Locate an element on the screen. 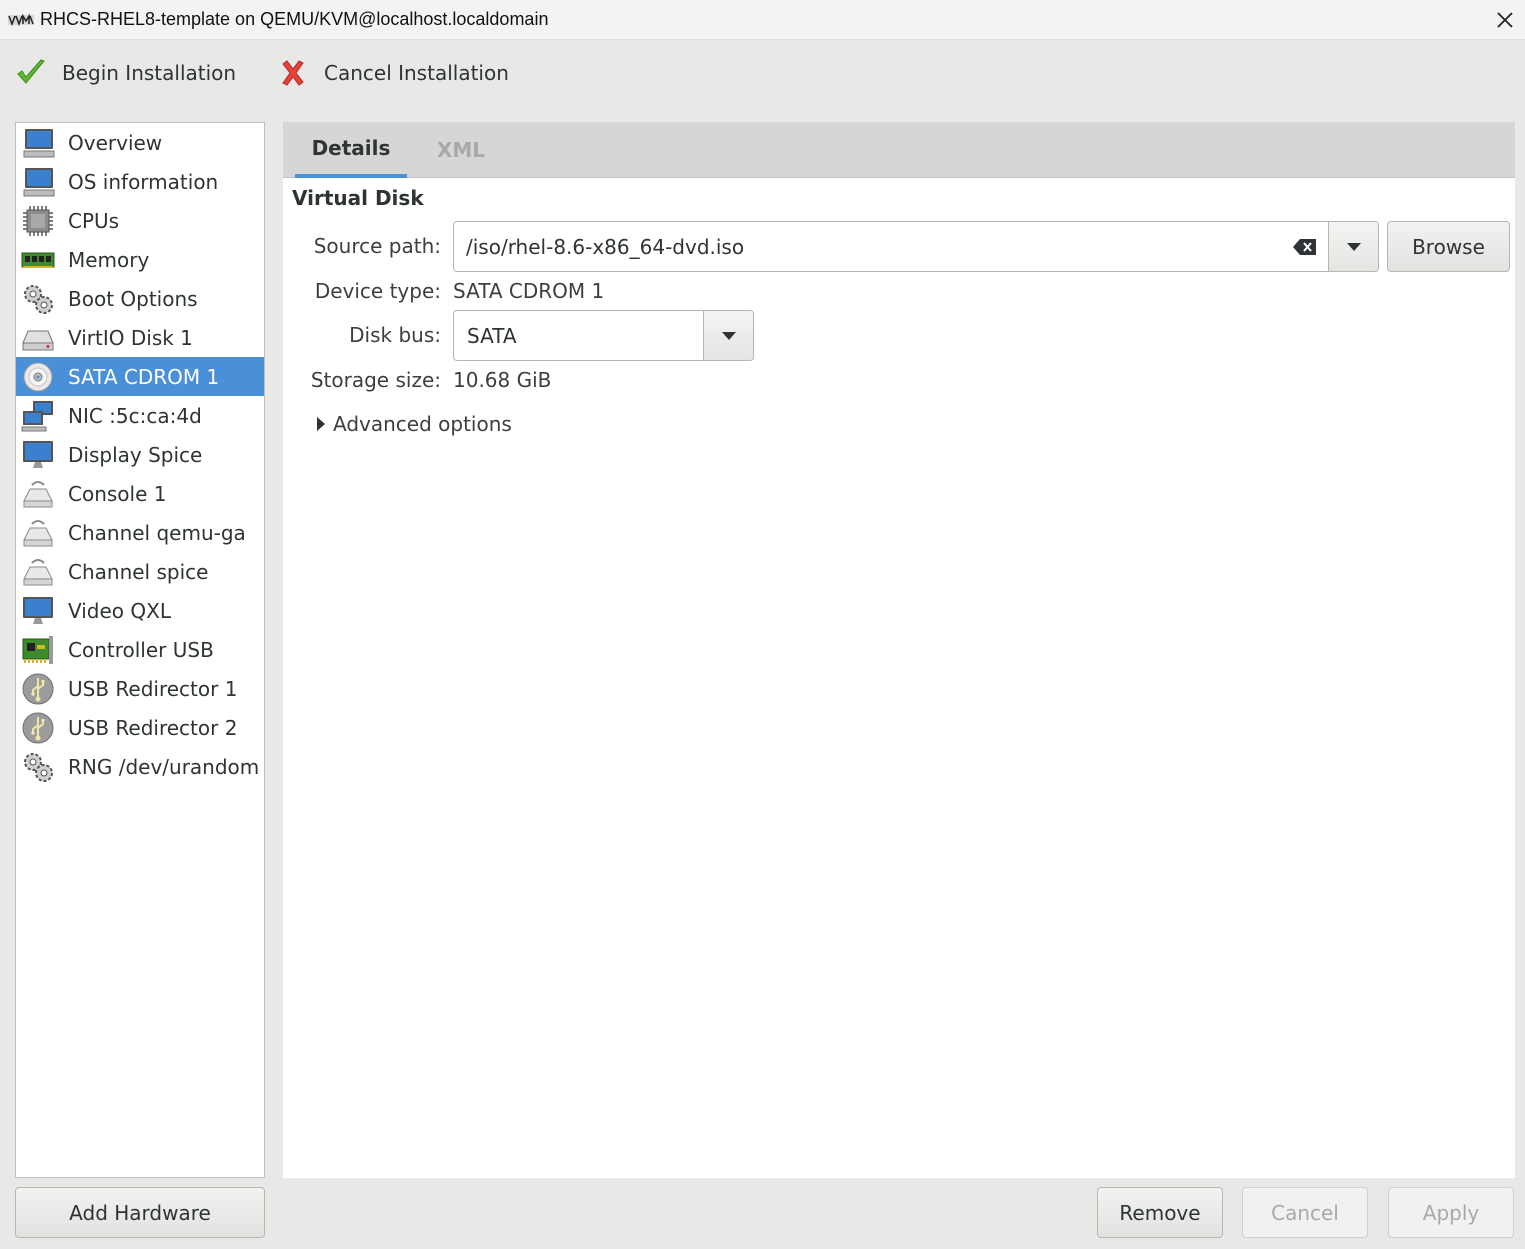 The image size is (1525, 1249). hard-disk-icon is located at coordinates (38, 338).